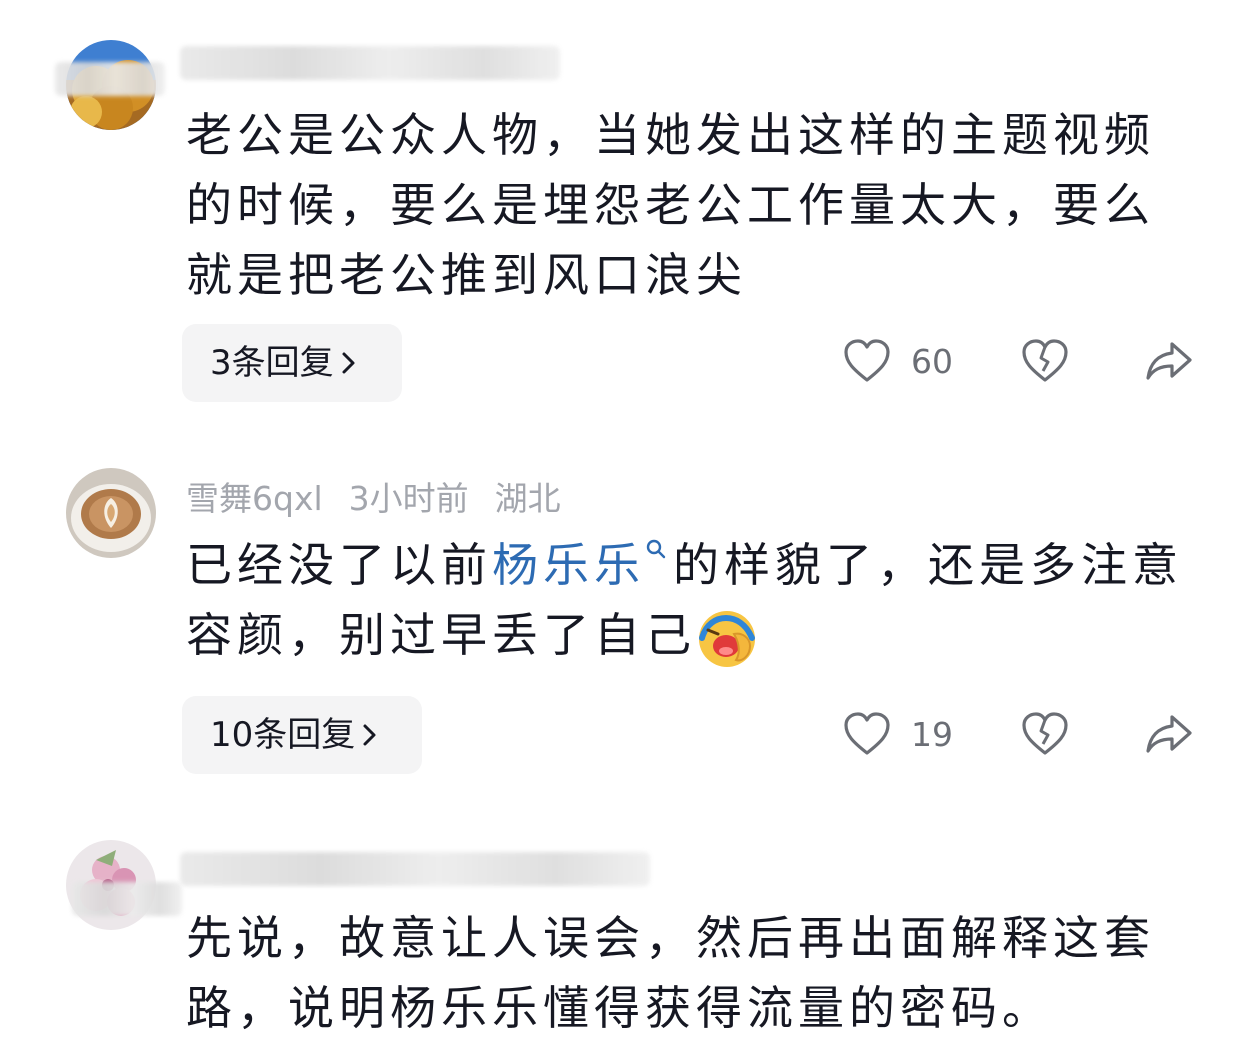  I want to click on comment-text-part: 已经没了以前, so click(339, 565).